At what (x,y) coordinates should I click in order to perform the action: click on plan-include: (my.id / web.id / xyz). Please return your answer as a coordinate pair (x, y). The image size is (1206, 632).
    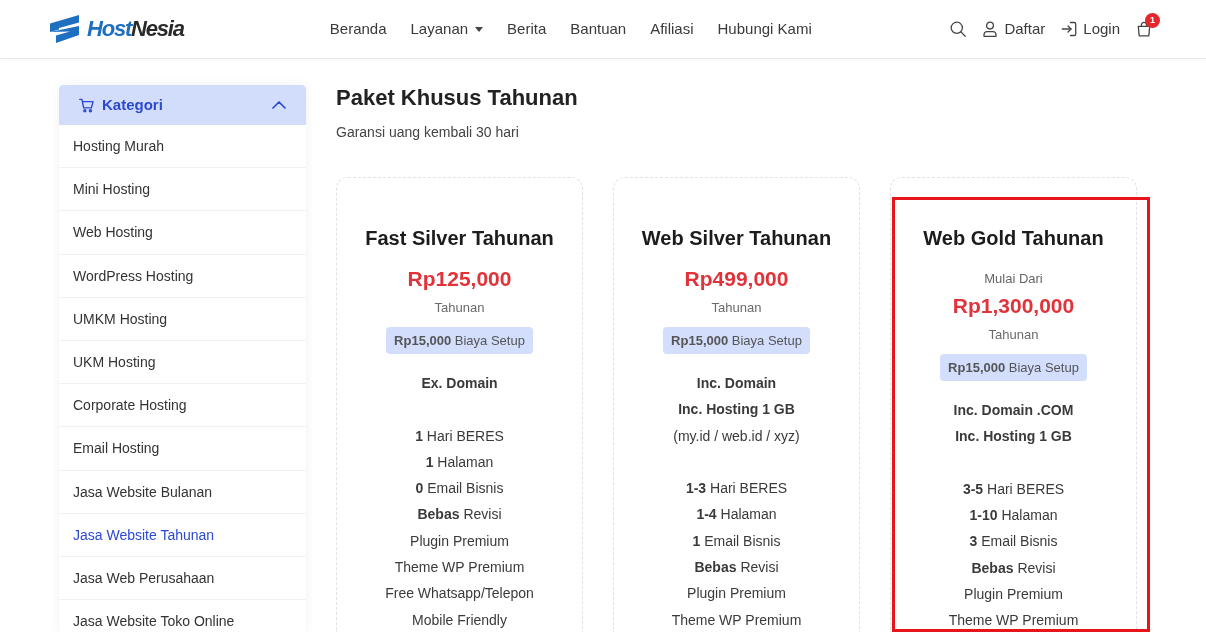
    Looking at the image, I should click on (736, 436).